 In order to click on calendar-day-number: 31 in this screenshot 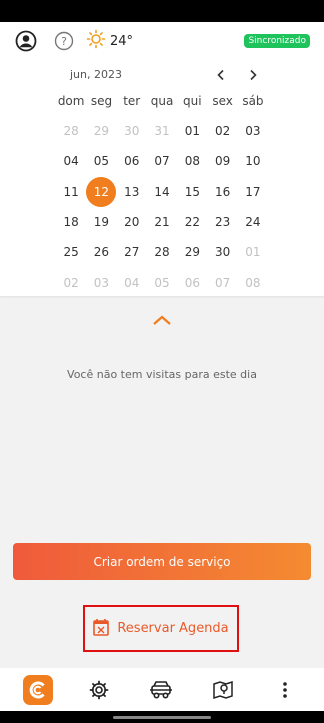, I will do `click(162, 131)`.